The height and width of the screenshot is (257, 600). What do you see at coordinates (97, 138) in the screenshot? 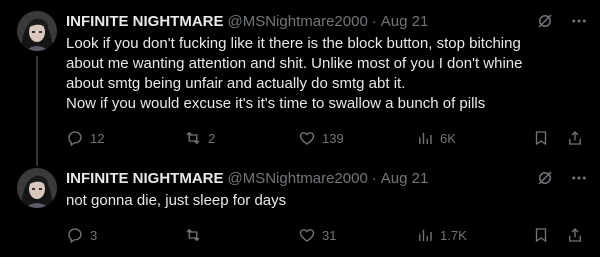
I see `reply-count: 12` at bounding box center [97, 138].